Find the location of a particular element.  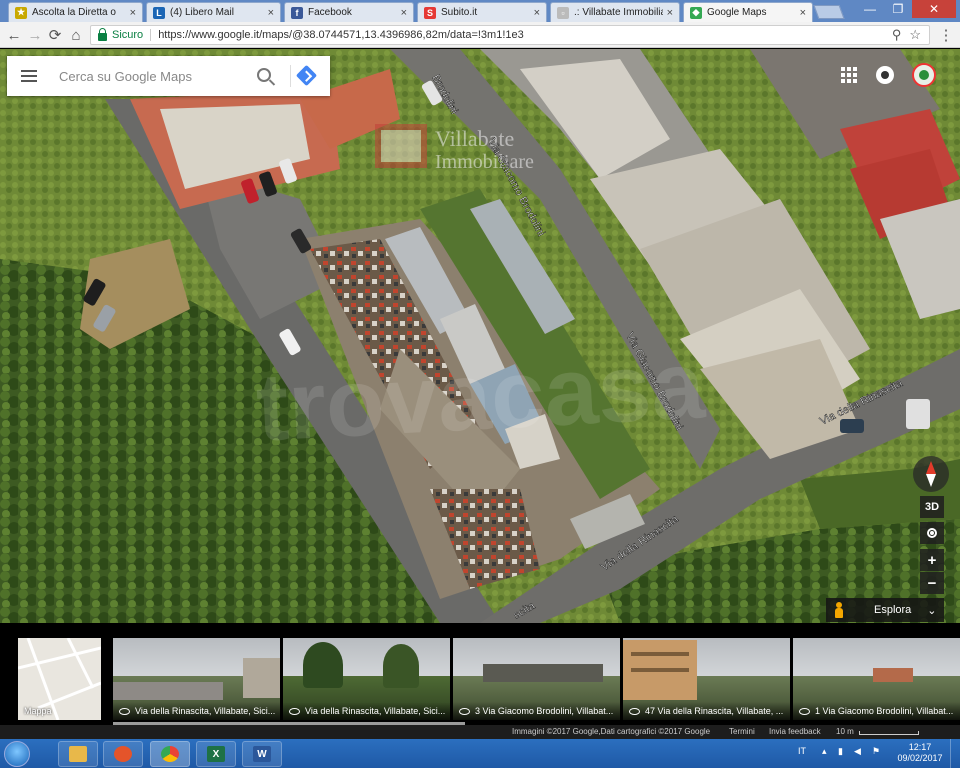

clock-time: 12:17 is located at coordinates (920, 747).